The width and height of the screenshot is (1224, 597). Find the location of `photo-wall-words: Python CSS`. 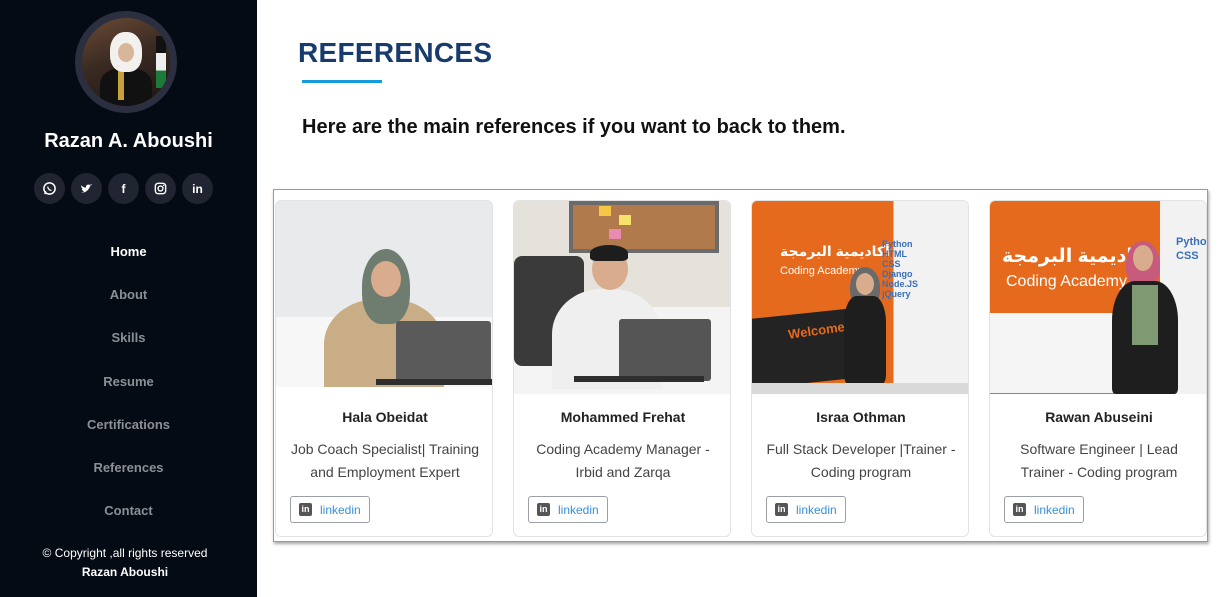

photo-wall-words: Python CSS is located at coordinates (1191, 249).